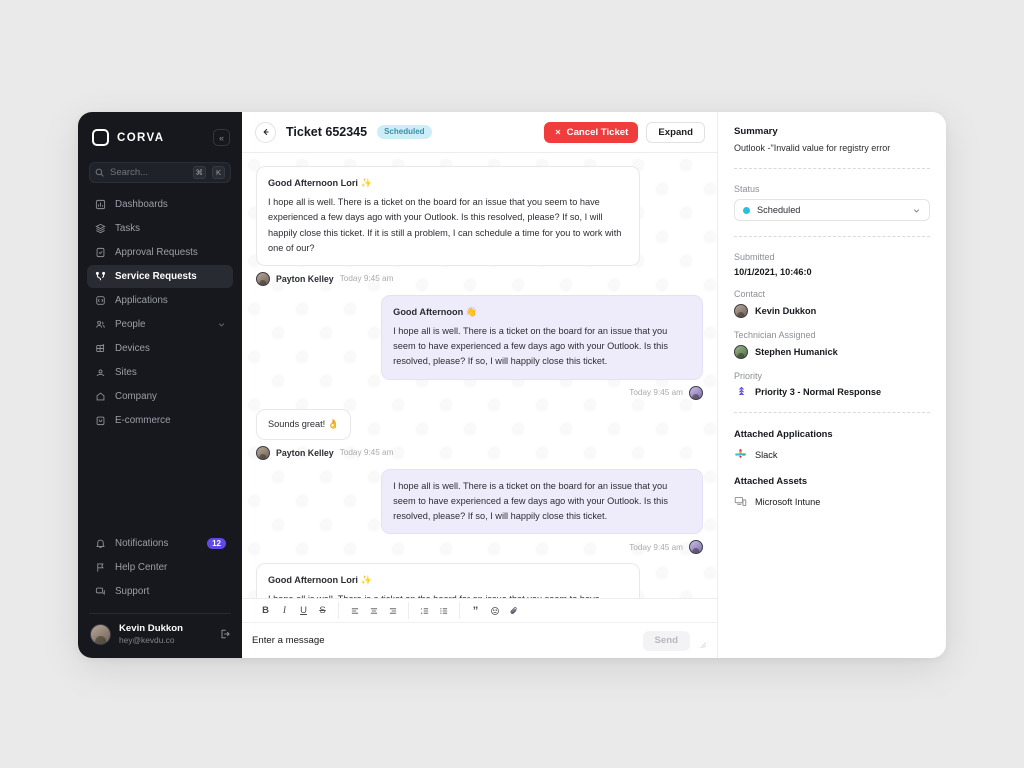 Image resolution: width=1024 pixels, height=768 pixels. I want to click on status-badge: Scheduled, so click(404, 132).